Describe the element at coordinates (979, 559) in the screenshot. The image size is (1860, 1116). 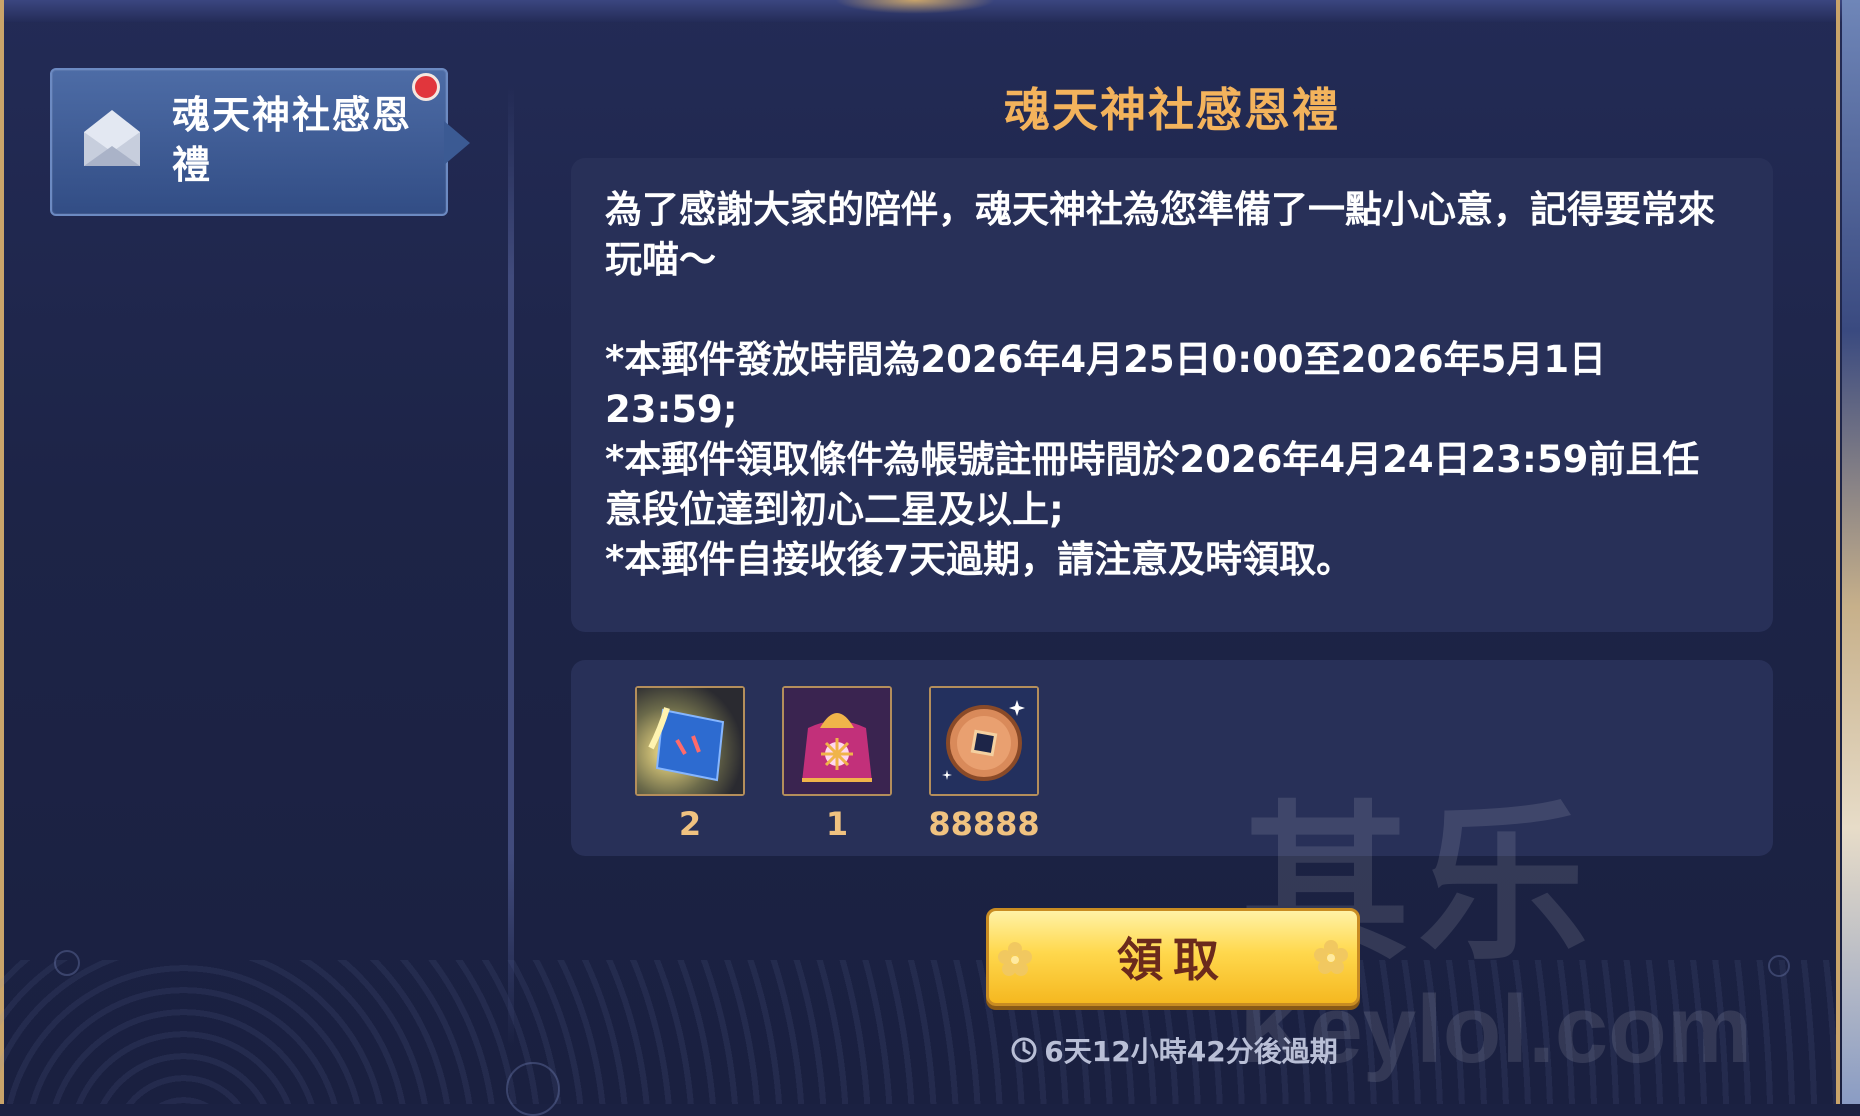
I see `mail-body-line: *本郵件自接收後7天過期，請注意及時領取。` at that location.